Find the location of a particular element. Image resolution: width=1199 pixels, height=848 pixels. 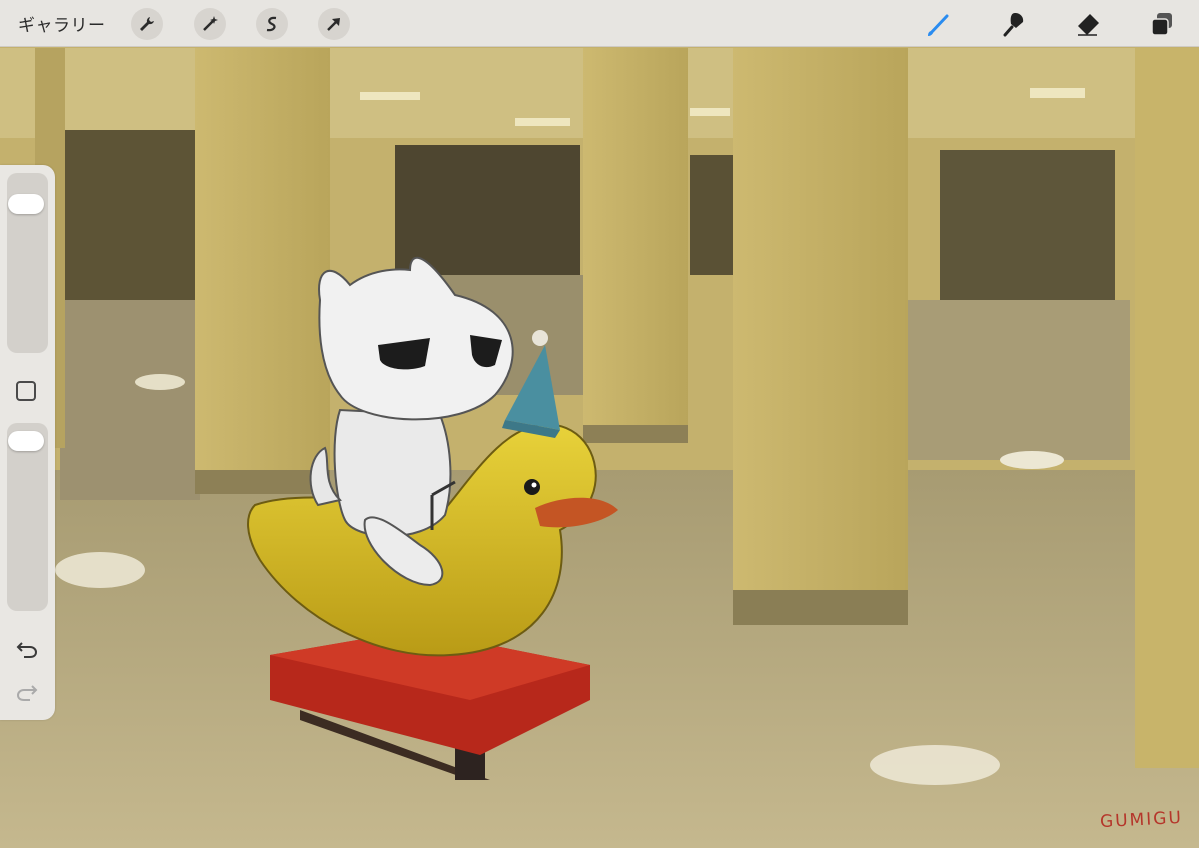

brush-icon is located at coordinates (938, 25).